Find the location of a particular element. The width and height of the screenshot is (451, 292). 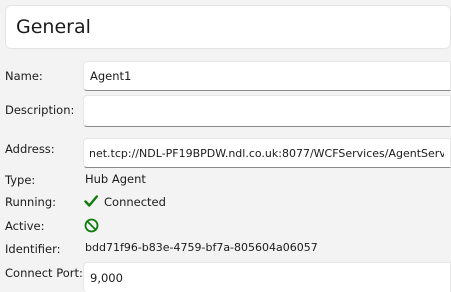

name-field is located at coordinates (267, 76).